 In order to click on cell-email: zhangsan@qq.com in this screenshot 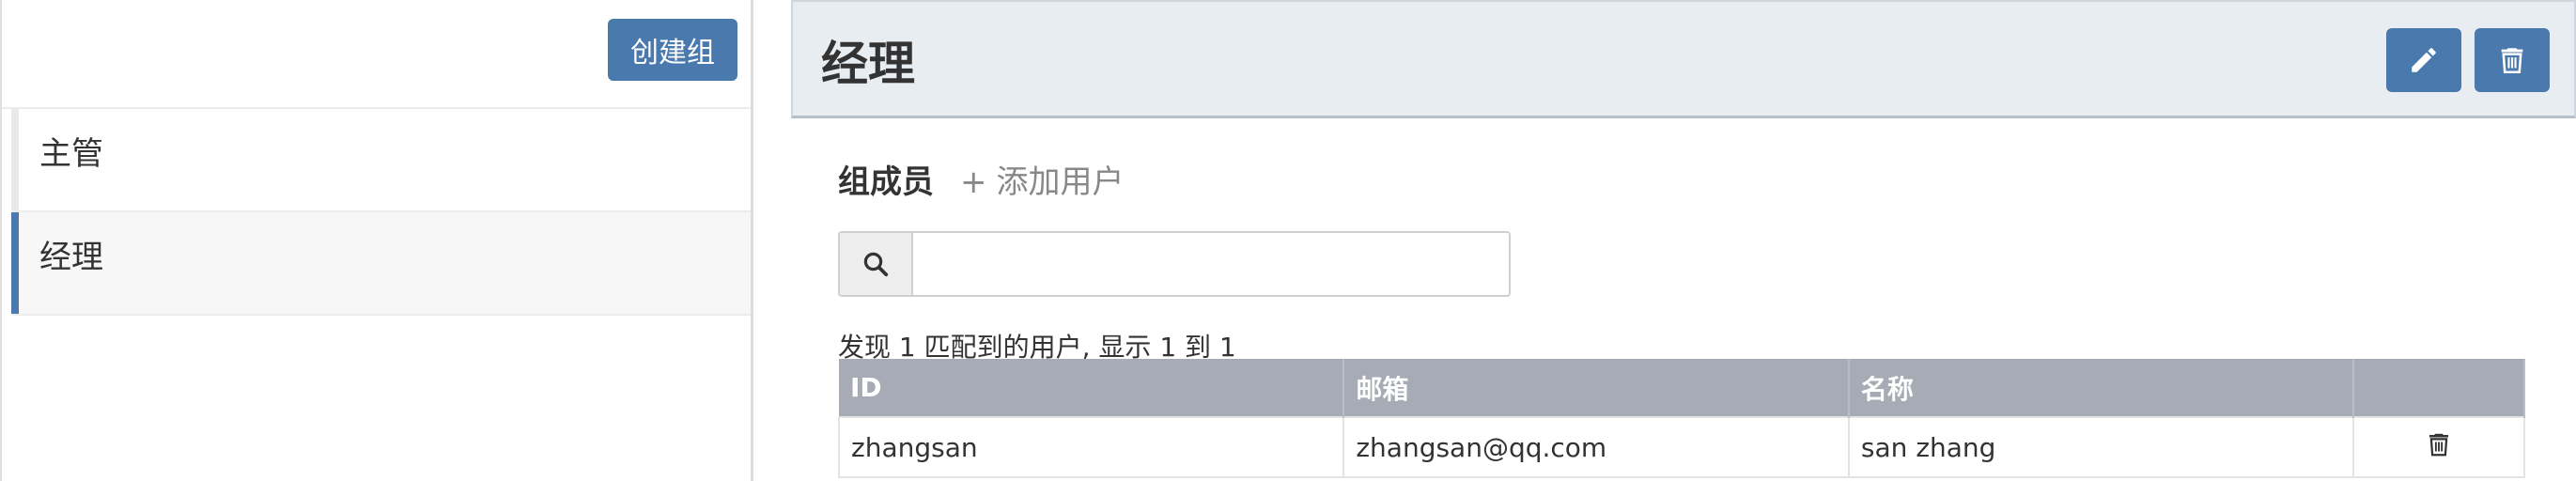, I will do `click(1596, 447)`.